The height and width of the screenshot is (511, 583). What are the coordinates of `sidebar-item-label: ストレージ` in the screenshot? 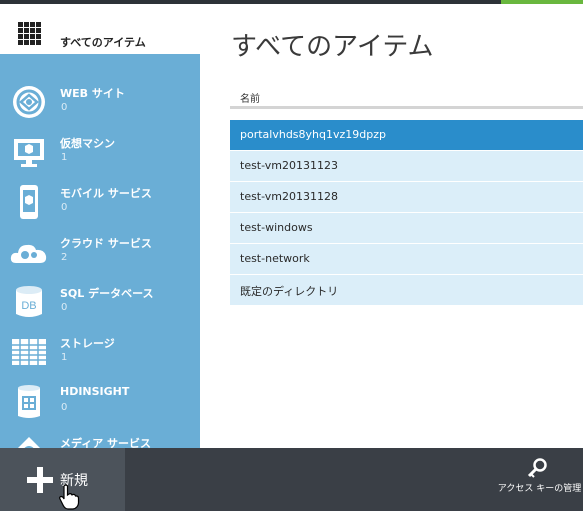 It's located at (87, 343).